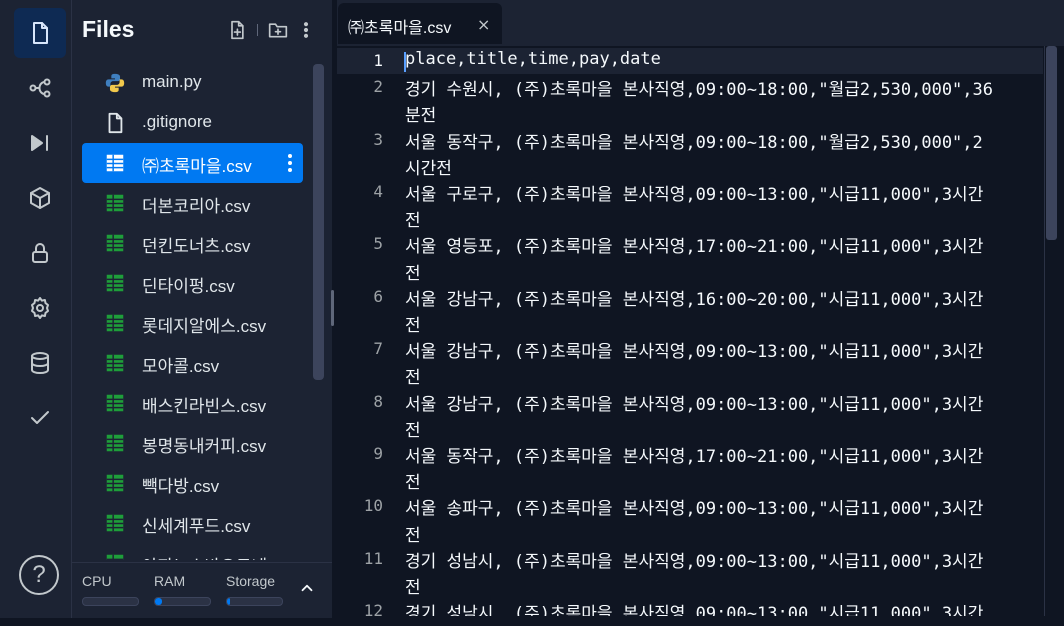 This screenshot has width=1064, height=626. Describe the element at coordinates (378, 60) in the screenshot. I see `line-number: 1` at that location.